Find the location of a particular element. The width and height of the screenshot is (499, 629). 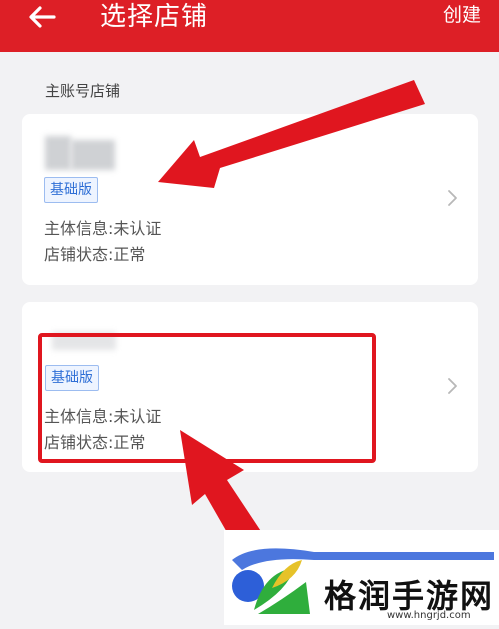

watermark-url: www.hngrjd.com is located at coordinates (429, 615).